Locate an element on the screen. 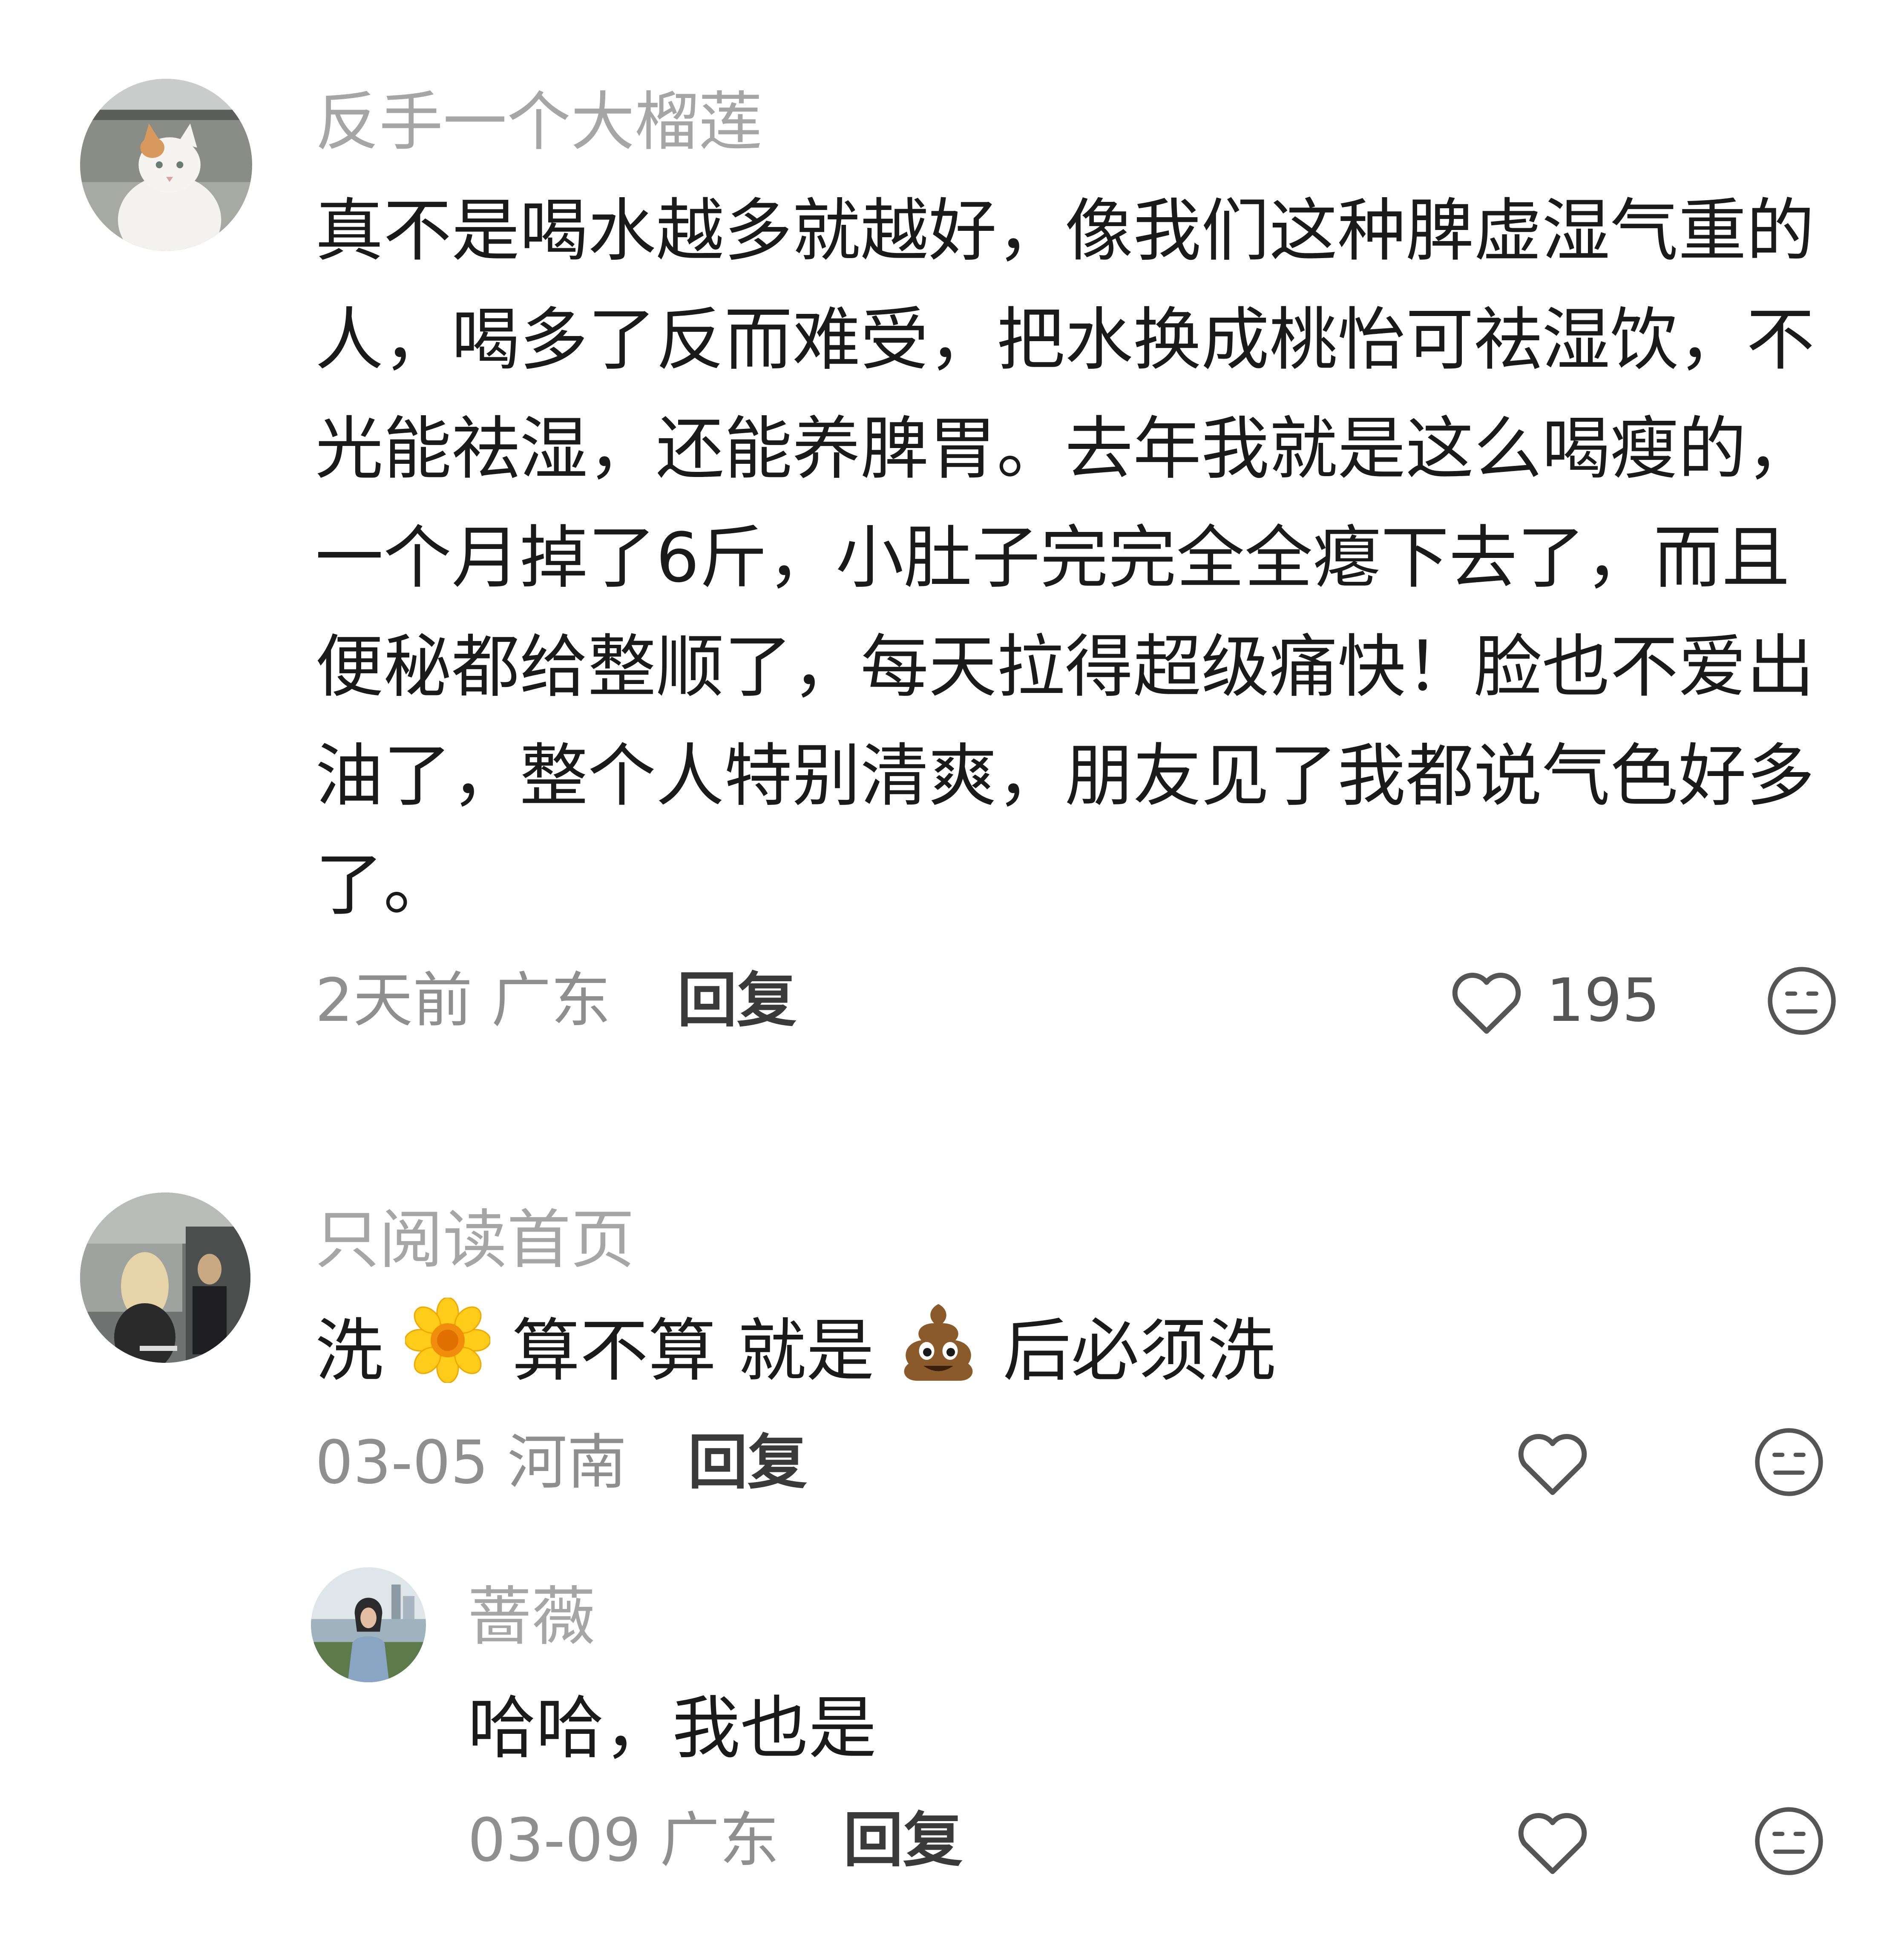 The width and height of the screenshot is (1904, 1951). like-button: 195 is located at coordinates (1554, 1001).